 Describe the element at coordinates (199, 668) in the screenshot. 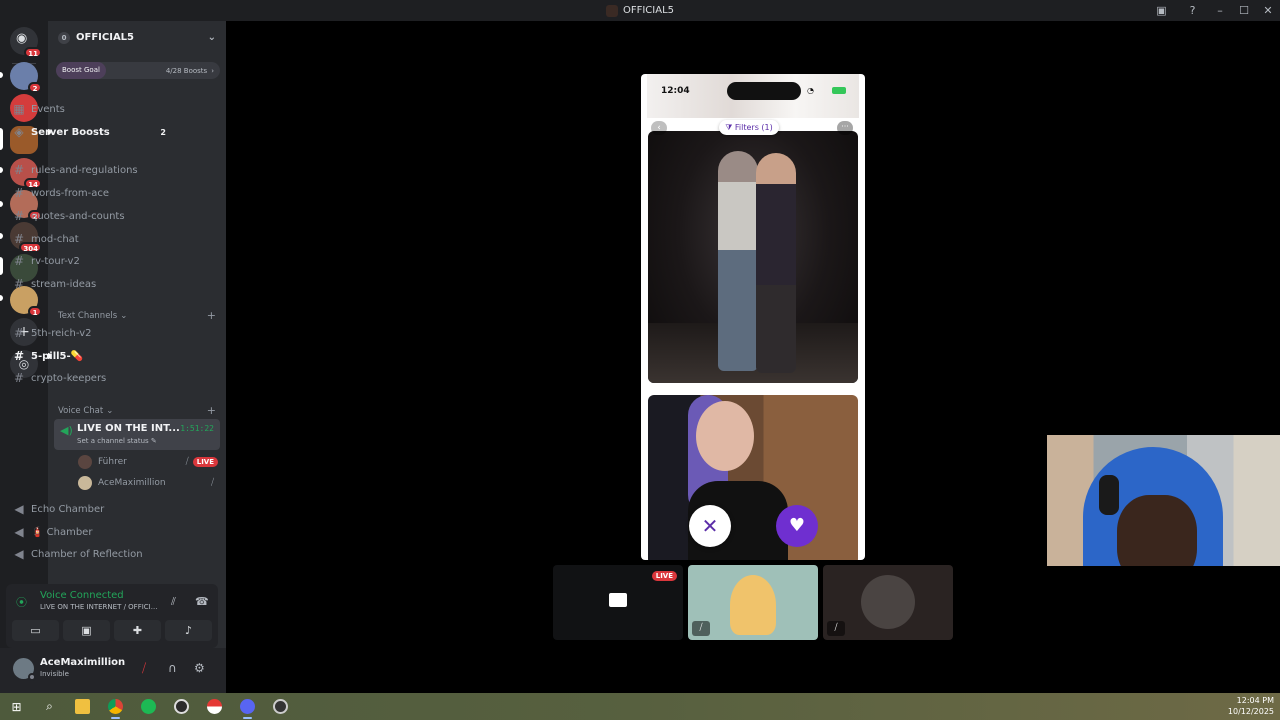

I see `gear-icon: ⚙` at that location.